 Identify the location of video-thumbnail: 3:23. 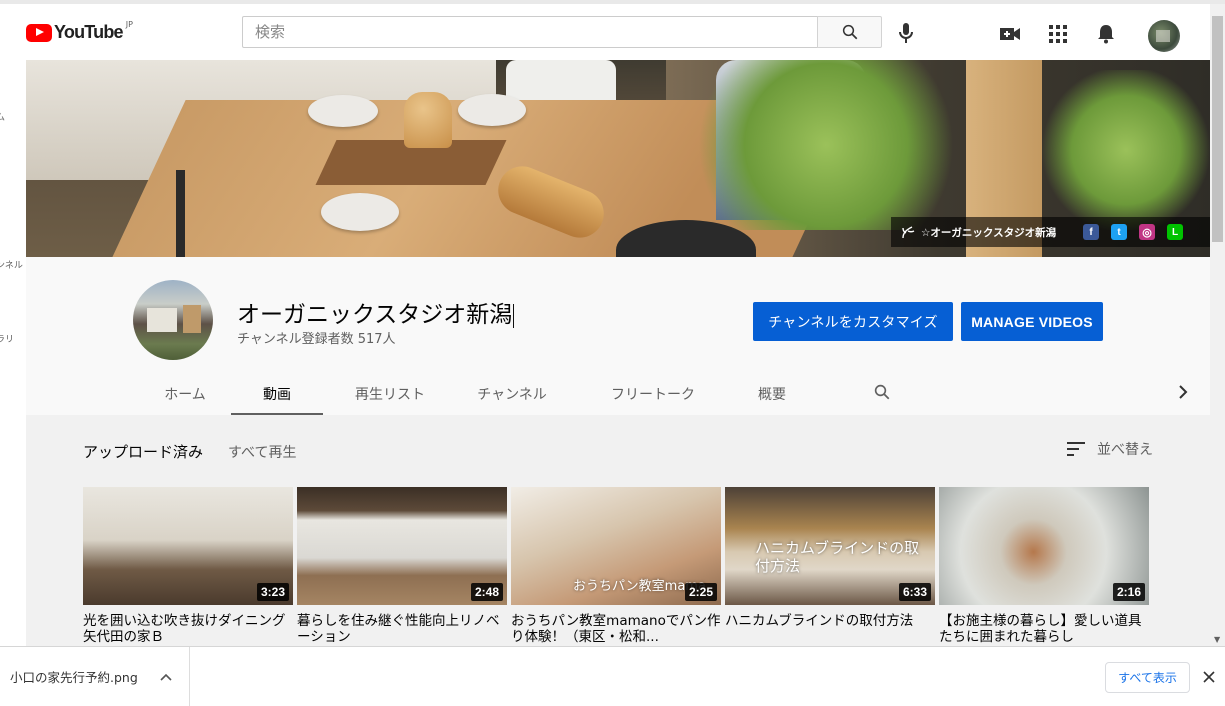
(188, 546).